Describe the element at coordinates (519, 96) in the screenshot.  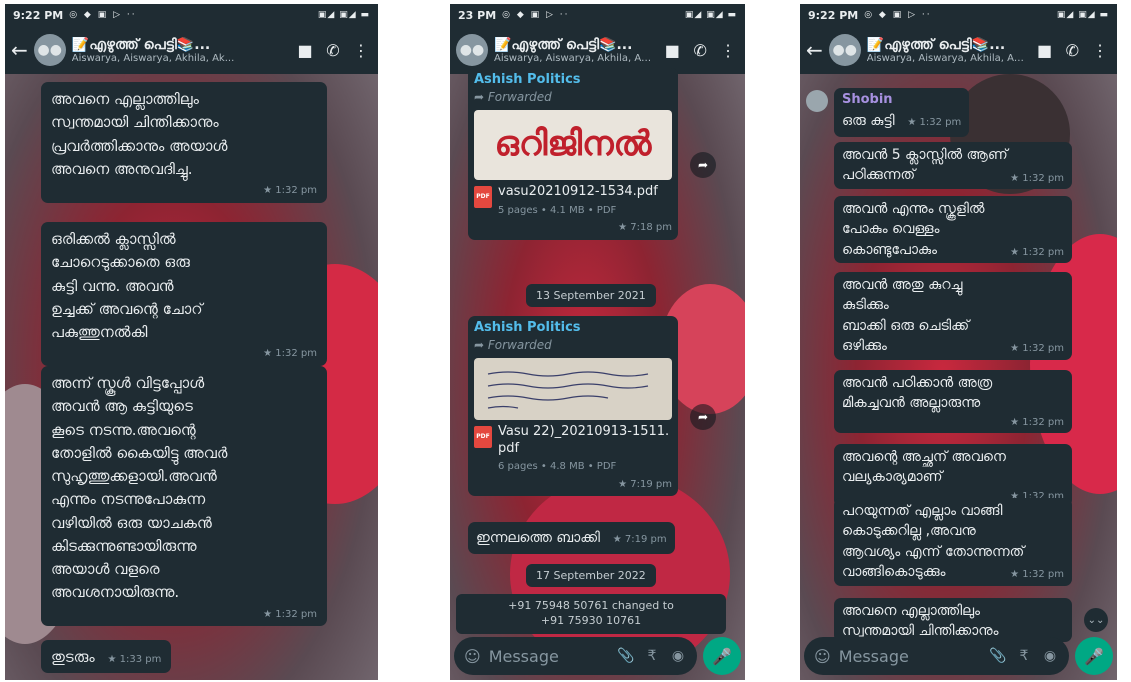
I see `forwarded-text: Forwarded` at that location.